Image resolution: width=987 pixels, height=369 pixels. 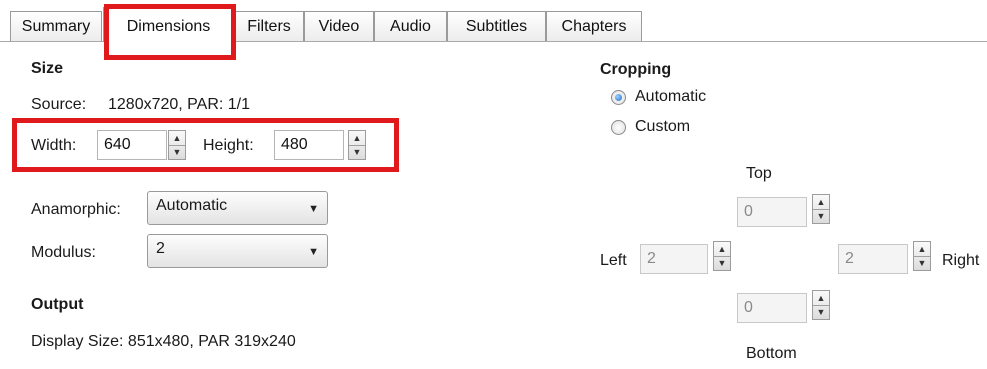 I want to click on anamorphic-dropdown: Automatic ▼, so click(x=237, y=208).